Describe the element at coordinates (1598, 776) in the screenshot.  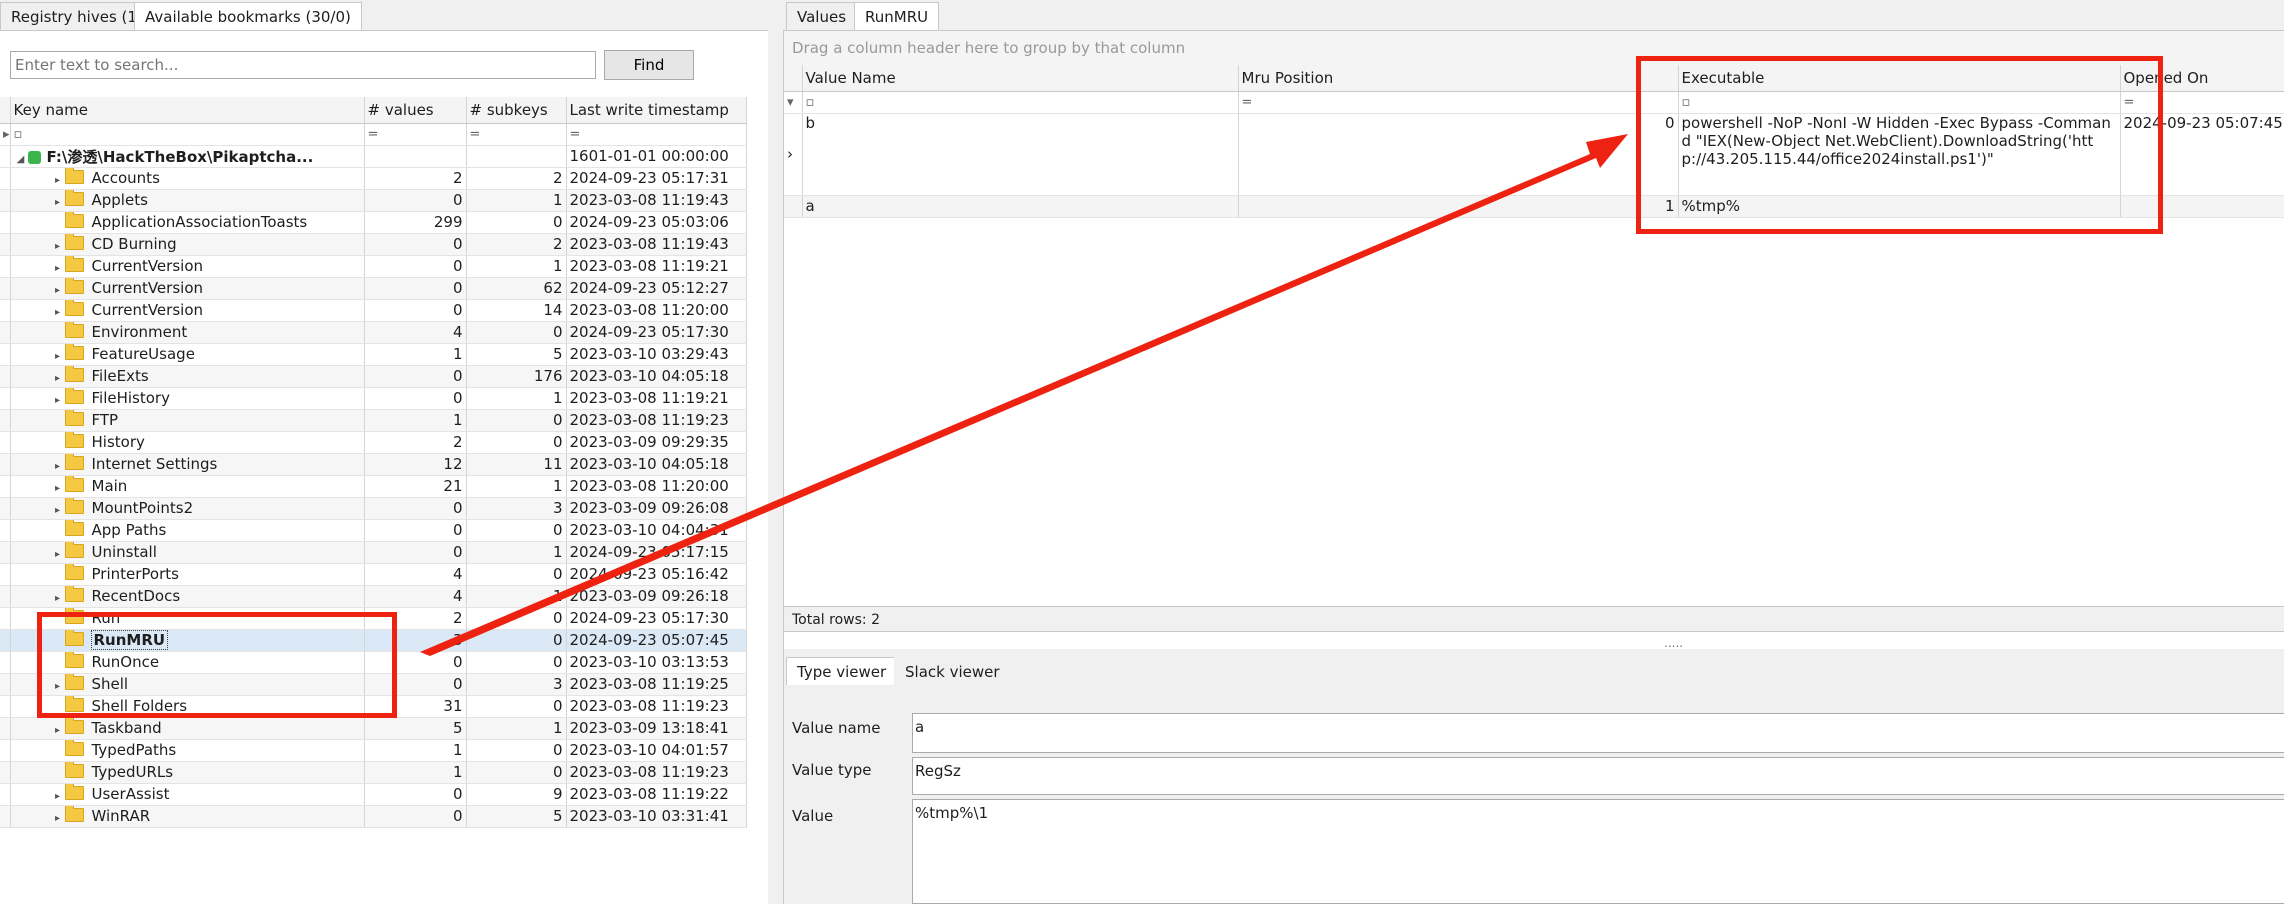
I see `value-type-field: RegSz` at that location.